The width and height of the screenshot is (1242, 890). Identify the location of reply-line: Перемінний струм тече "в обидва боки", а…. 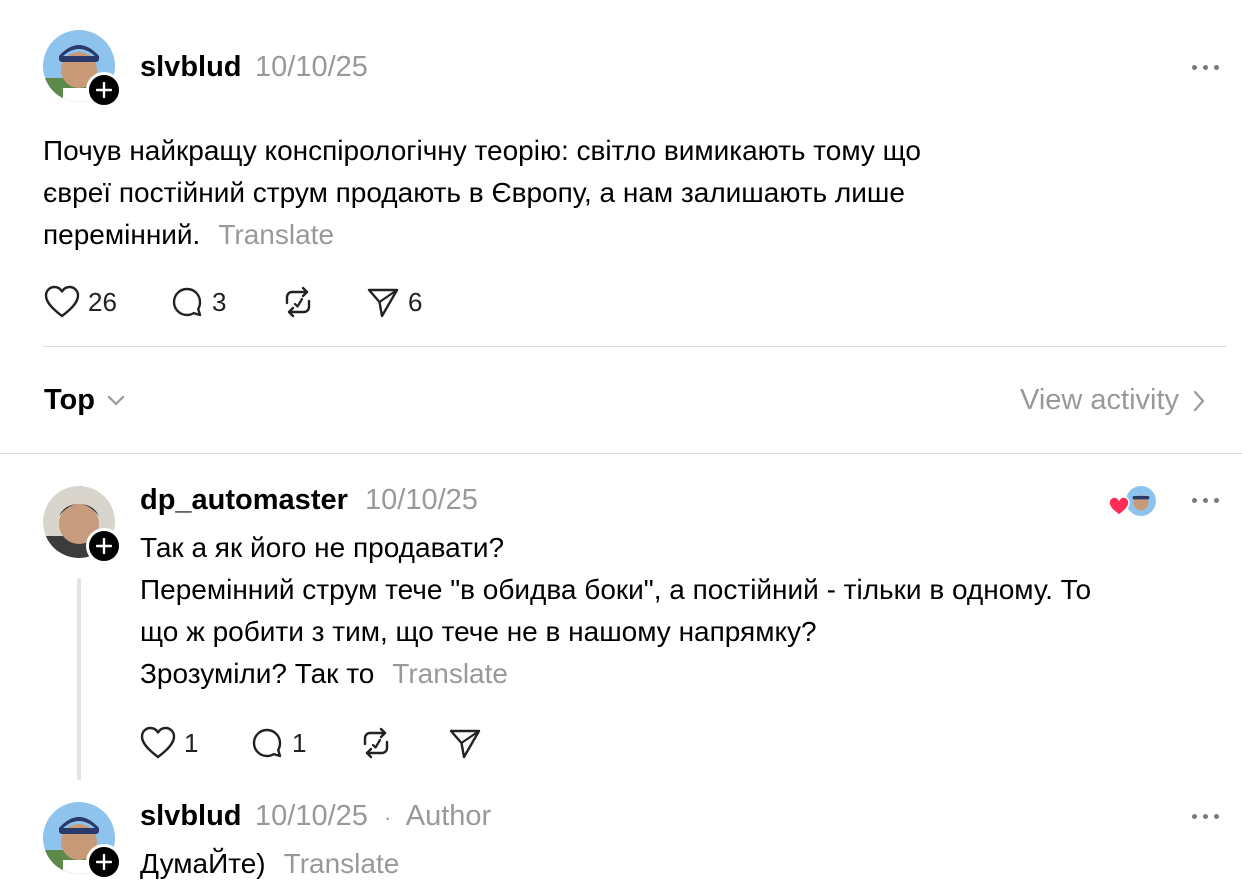
(616, 589).